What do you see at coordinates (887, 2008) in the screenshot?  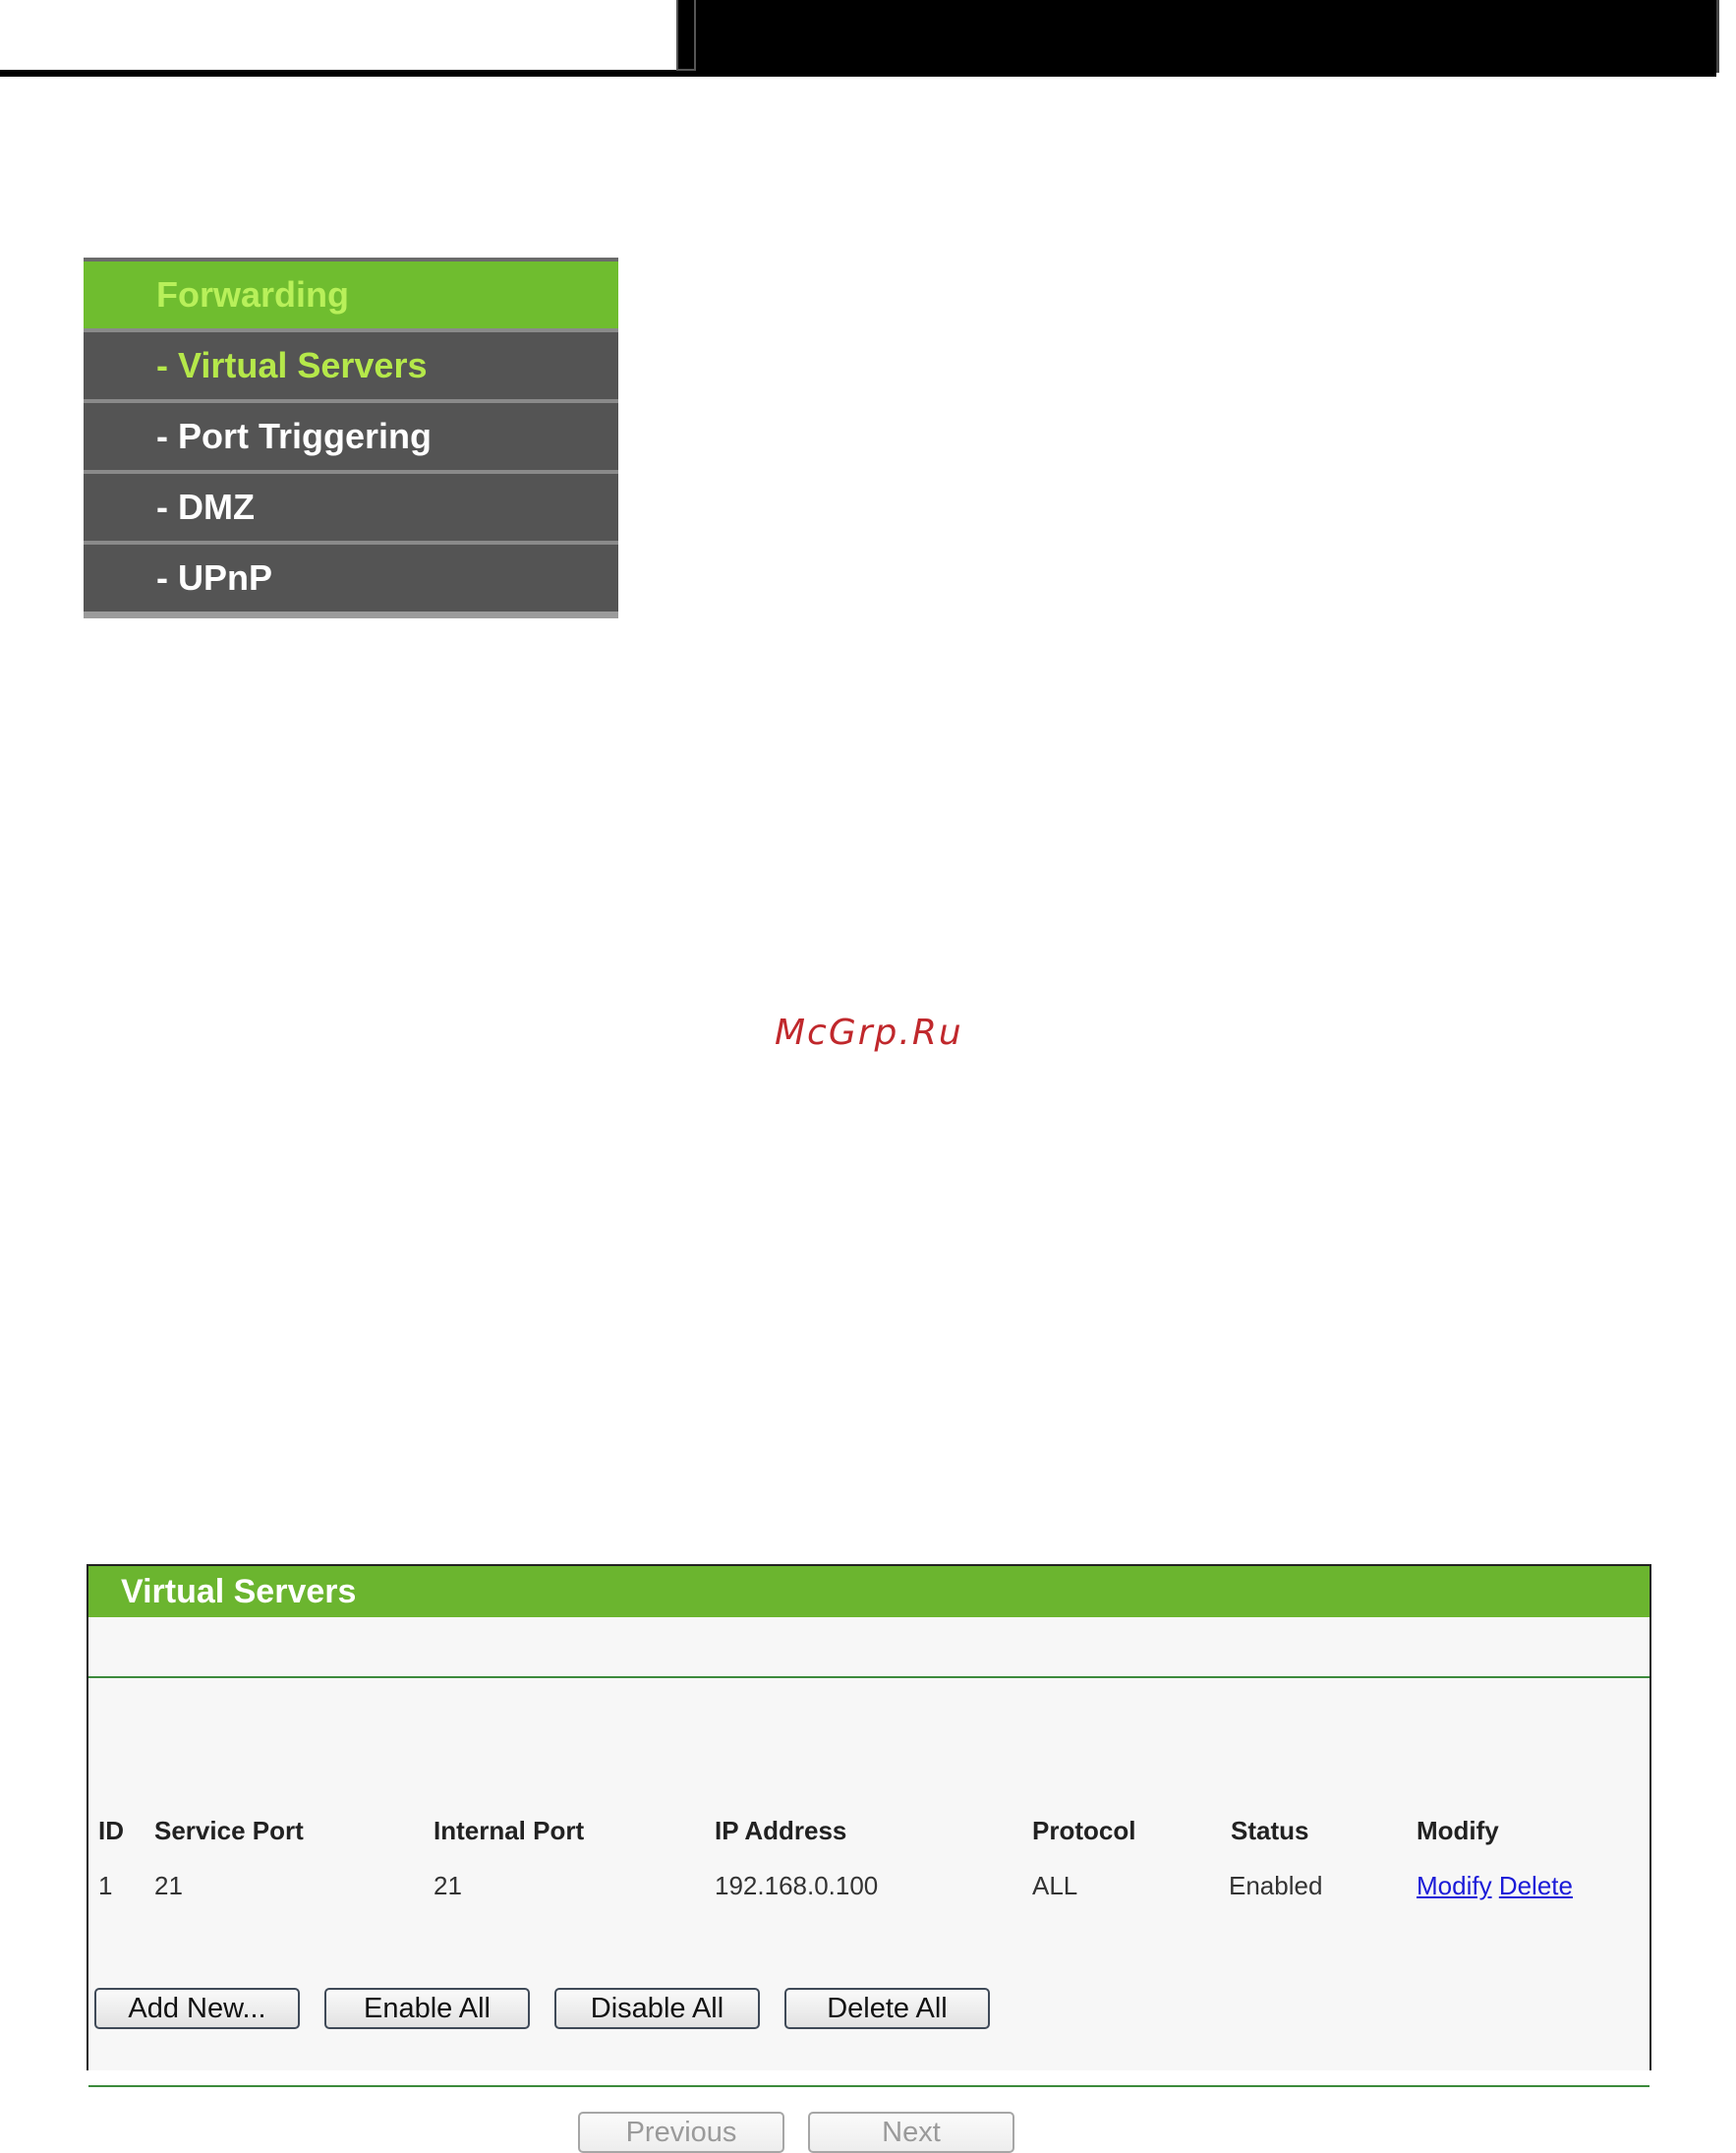 I see `delete-all-button: Delete All` at bounding box center [887, 2008].